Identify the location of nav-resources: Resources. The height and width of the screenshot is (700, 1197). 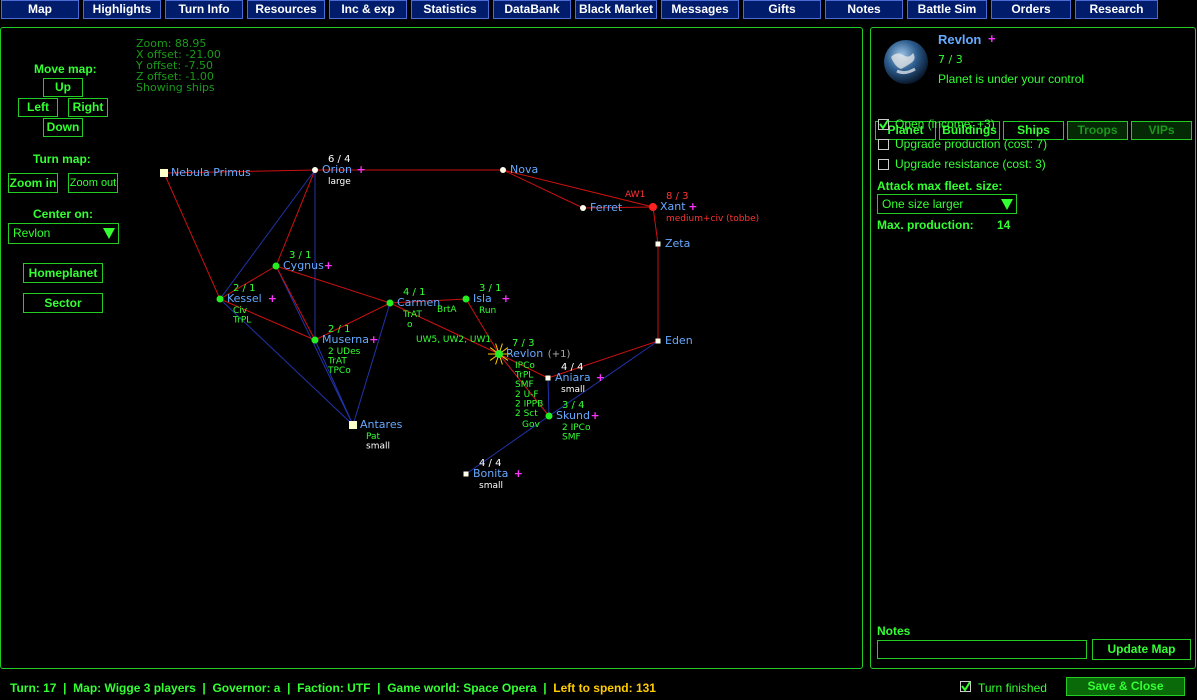
(286, 9).